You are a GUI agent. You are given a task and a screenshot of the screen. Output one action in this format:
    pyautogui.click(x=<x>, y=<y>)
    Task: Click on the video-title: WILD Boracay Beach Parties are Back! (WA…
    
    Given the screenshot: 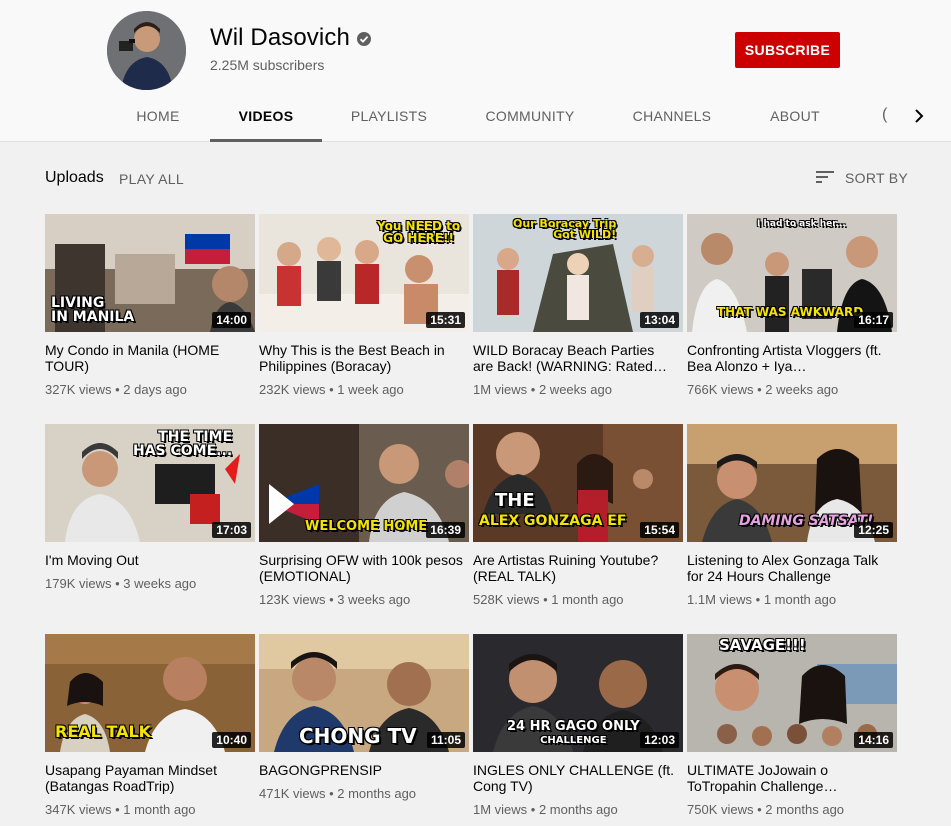 What is the action you would take?
    pyautogui.click(x=575, y=358)
    